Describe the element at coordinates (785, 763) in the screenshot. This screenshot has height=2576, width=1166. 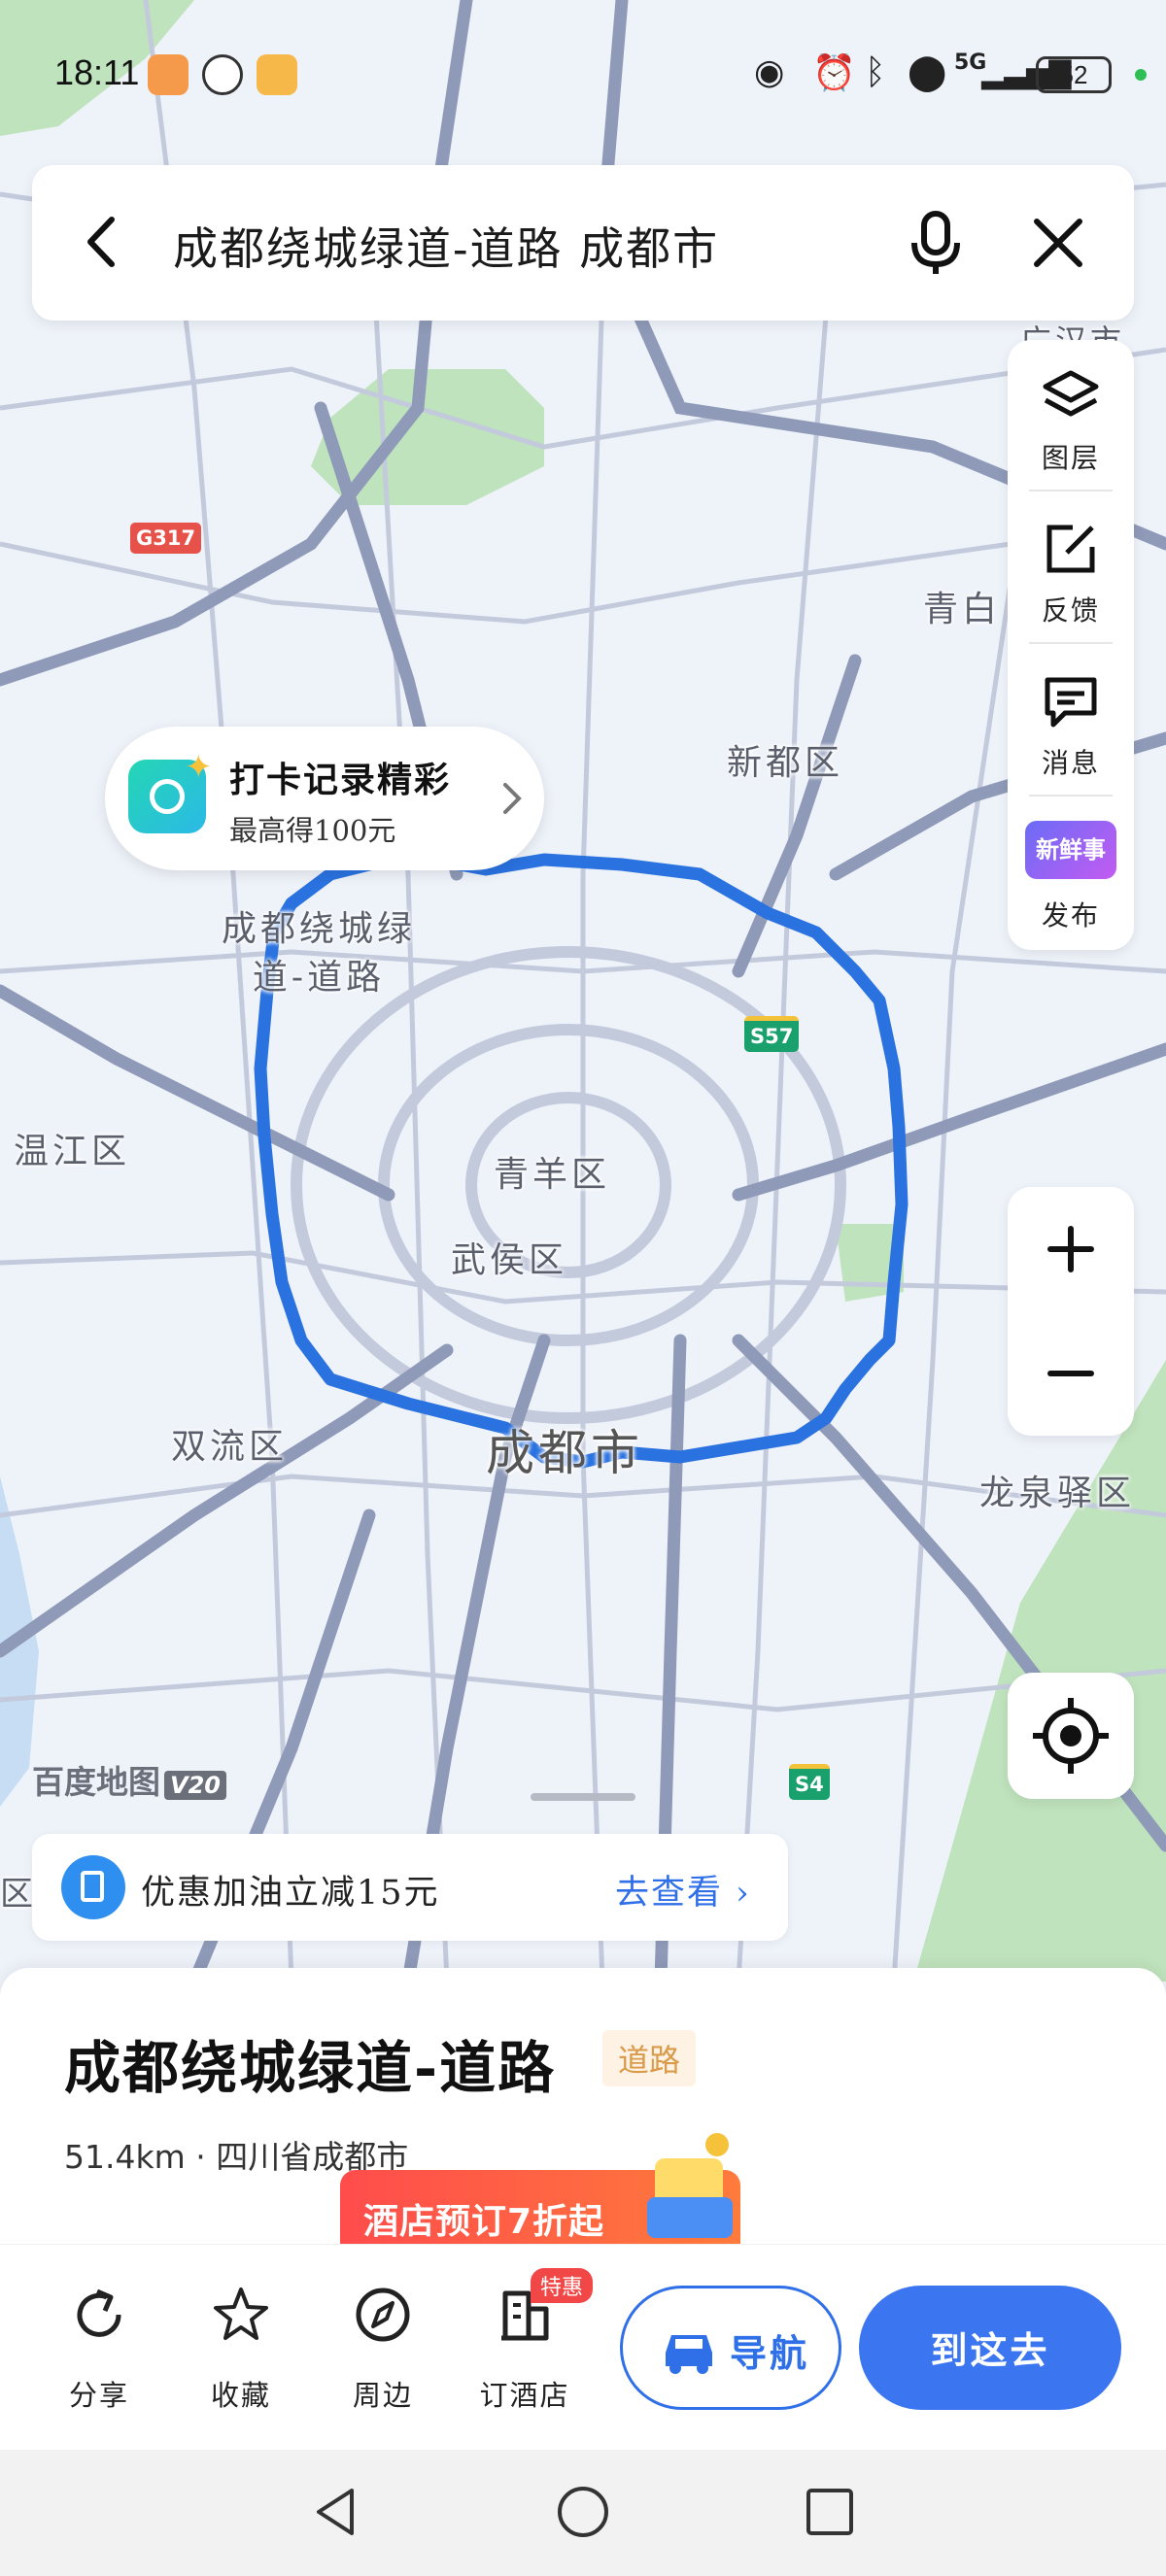
I see `district-label-xindu: 新都区` at that location.